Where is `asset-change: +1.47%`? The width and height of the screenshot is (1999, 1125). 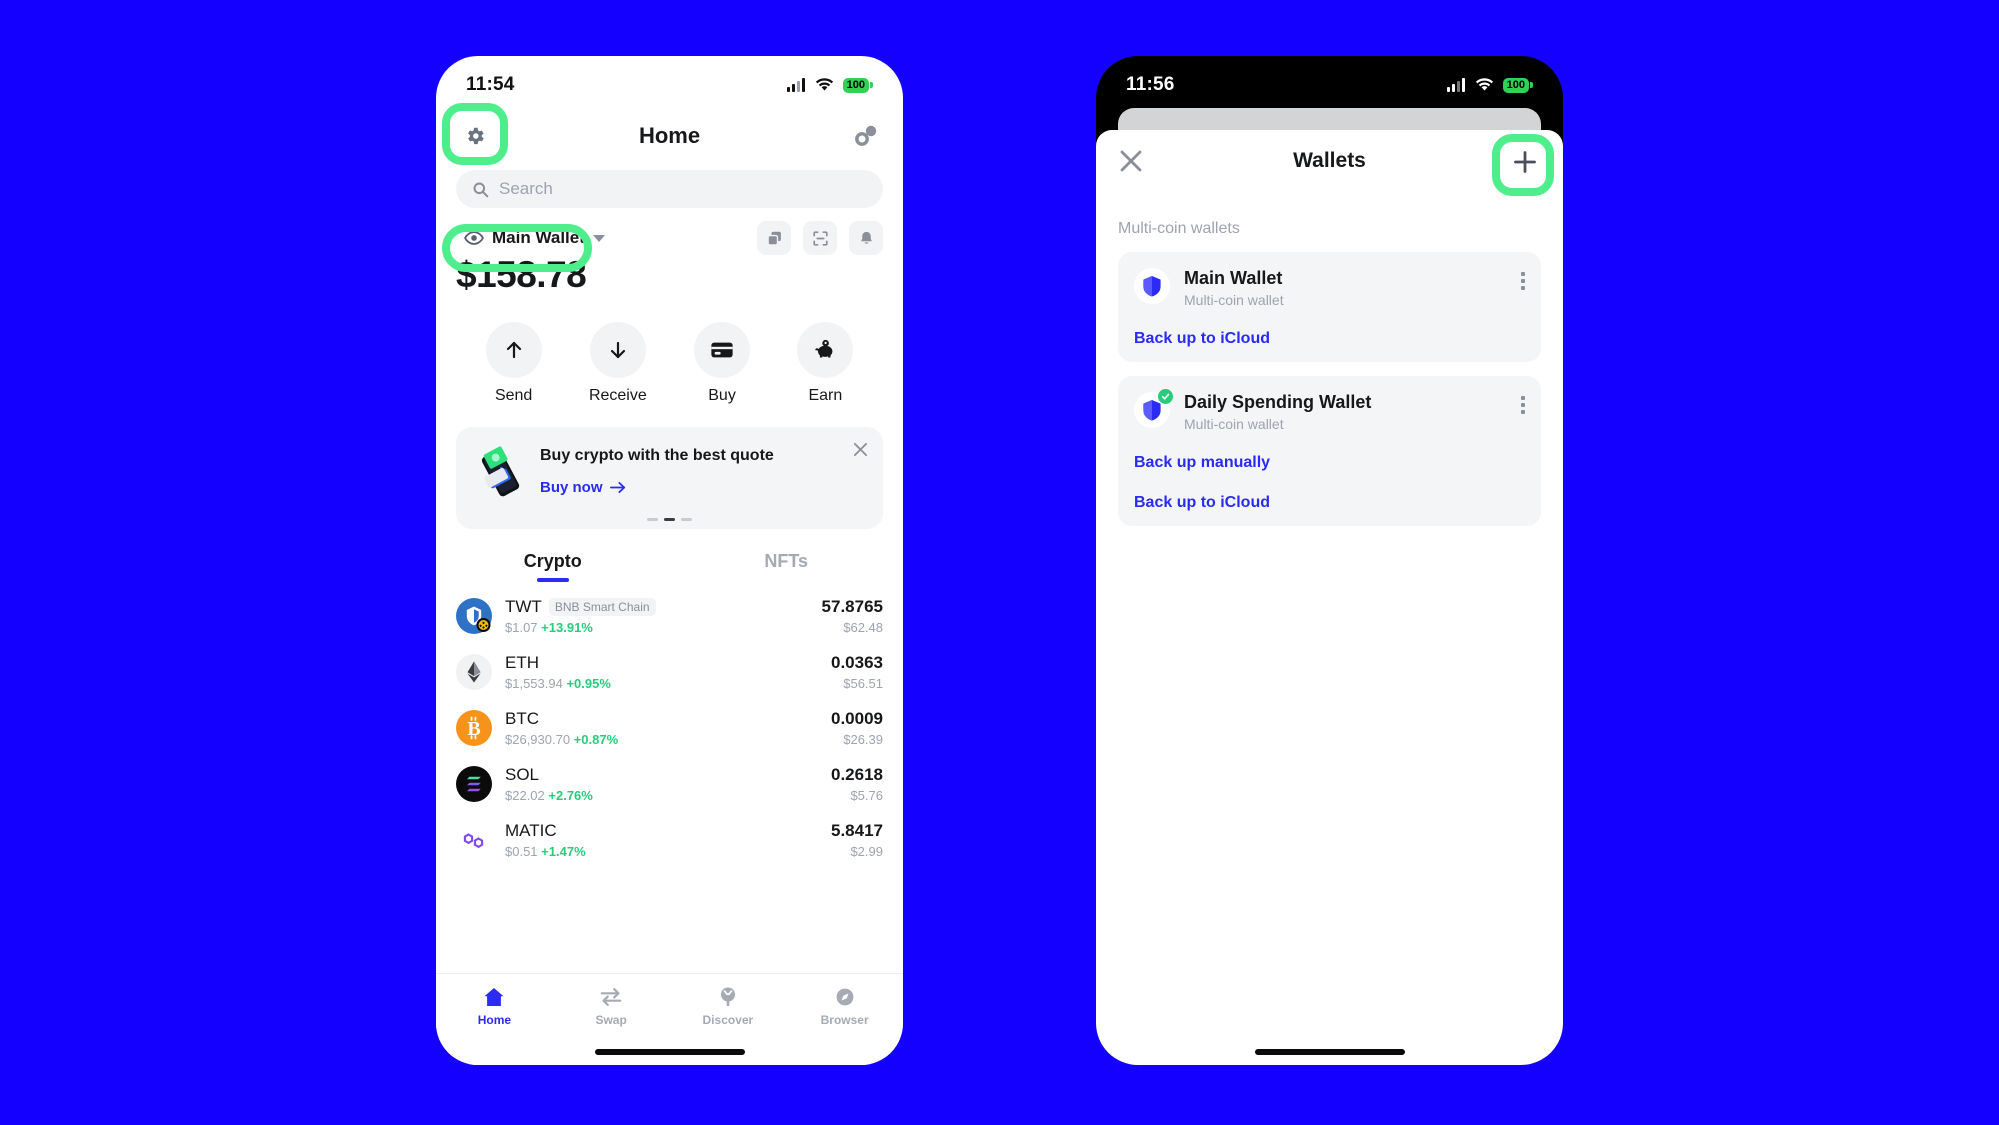
asset-change: +1.47% is located at coordinates (563, 851).